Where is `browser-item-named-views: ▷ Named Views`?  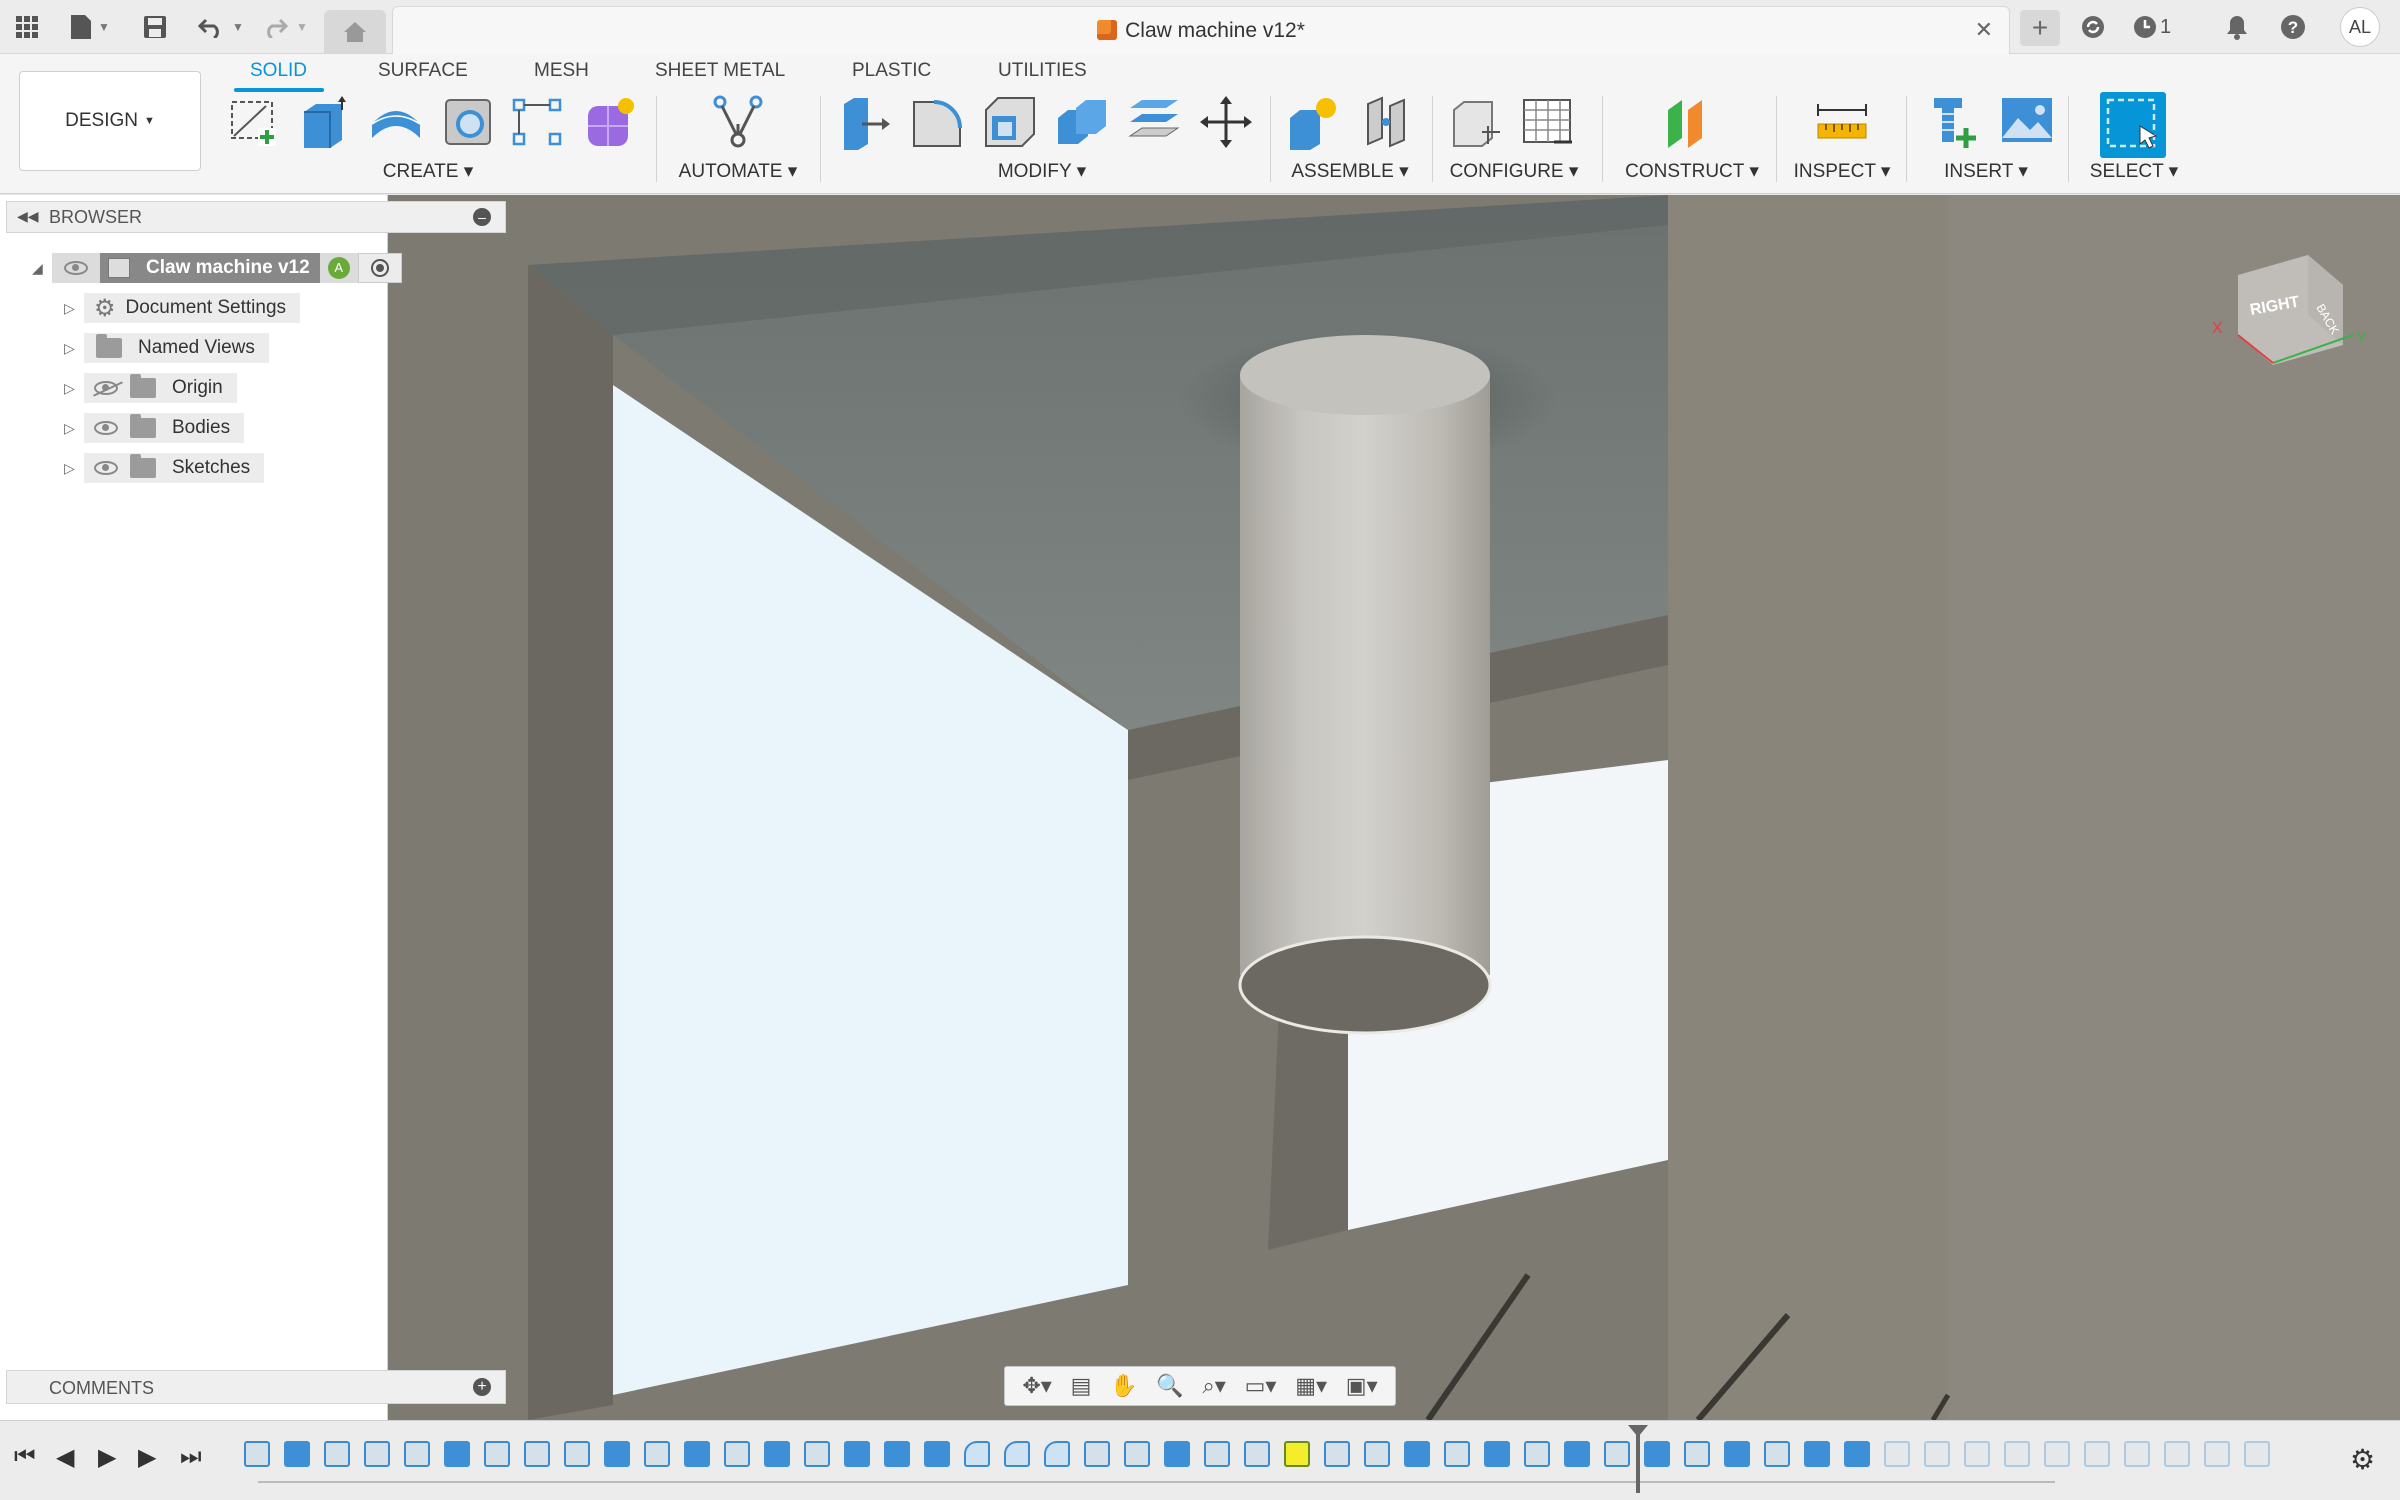
browser-item-named-views: ▷ Named Views is located at coordinates (166, 348).